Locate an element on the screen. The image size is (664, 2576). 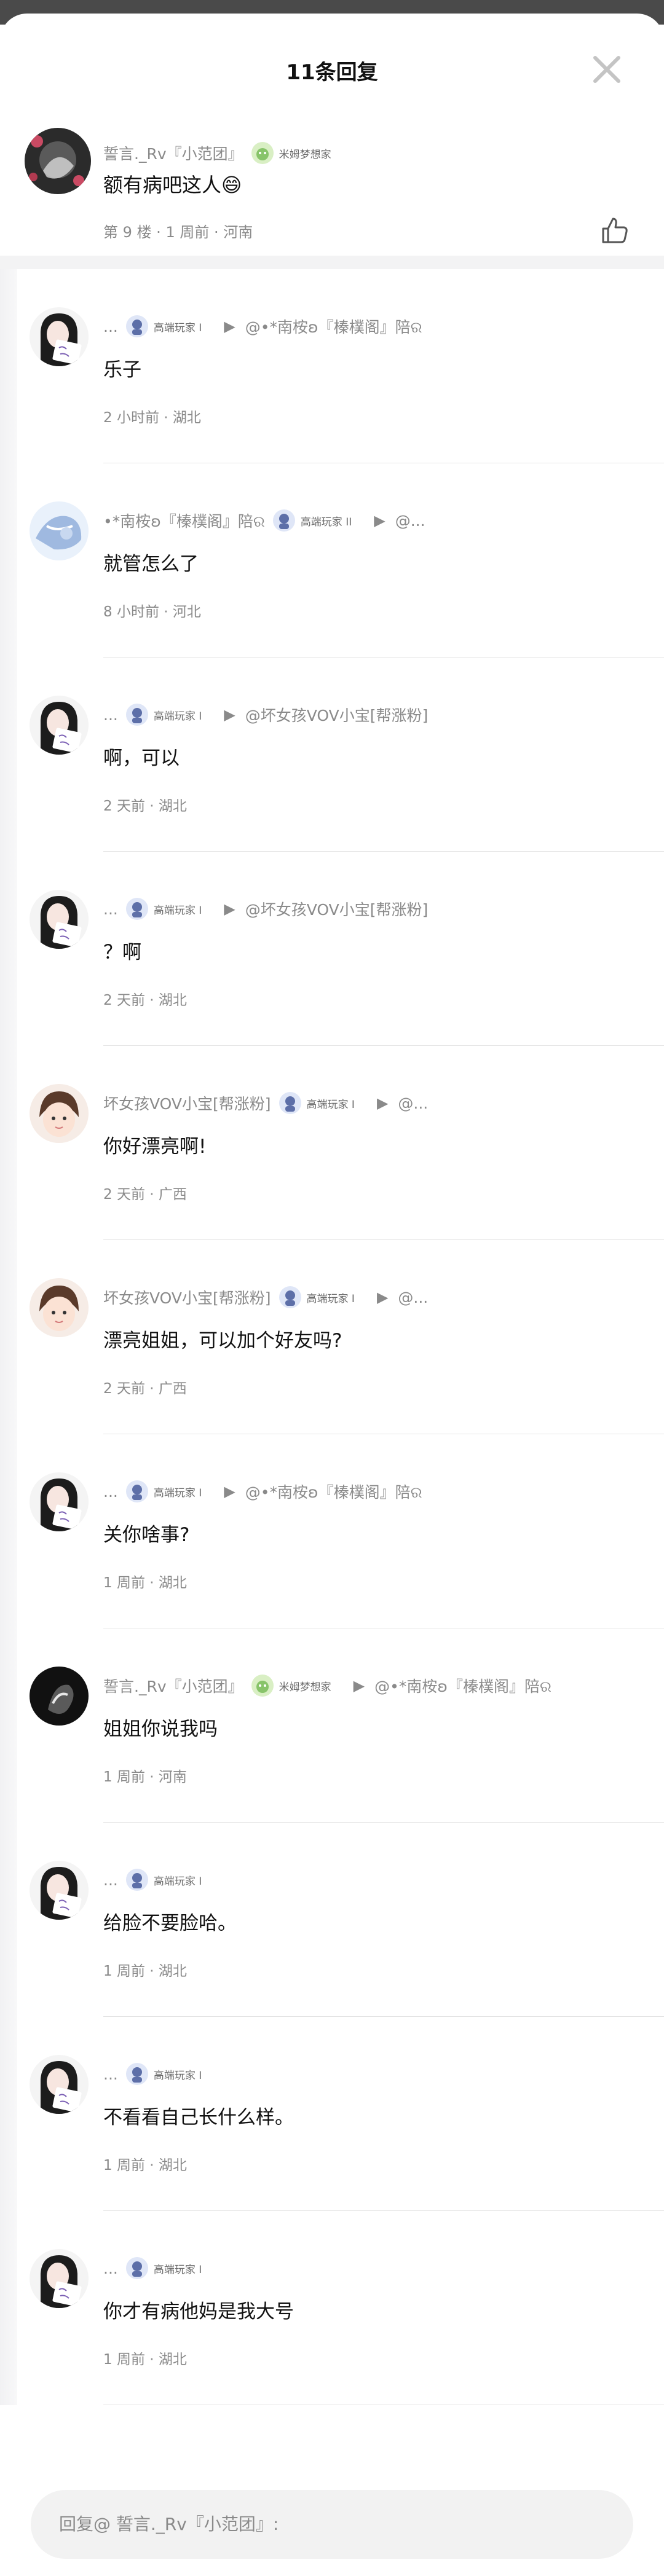
reply-text: 漂亮姐姐，可以加个好友吗? is located at coordinates (222, 1341).